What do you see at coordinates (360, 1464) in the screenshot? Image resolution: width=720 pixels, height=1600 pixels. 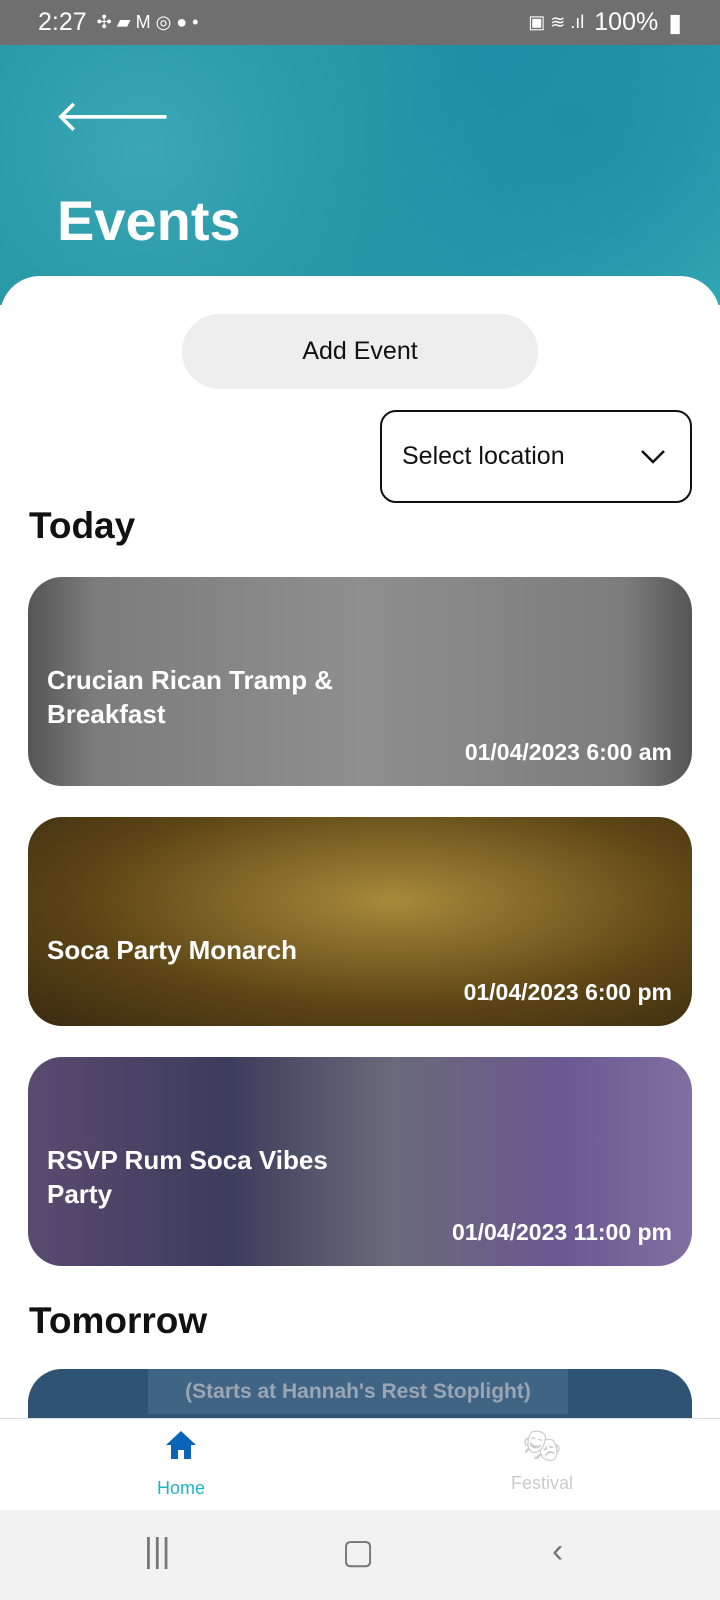 I see `bottom-nav: Home 🎭︎ Festival` at bounding box center [360, 1464].